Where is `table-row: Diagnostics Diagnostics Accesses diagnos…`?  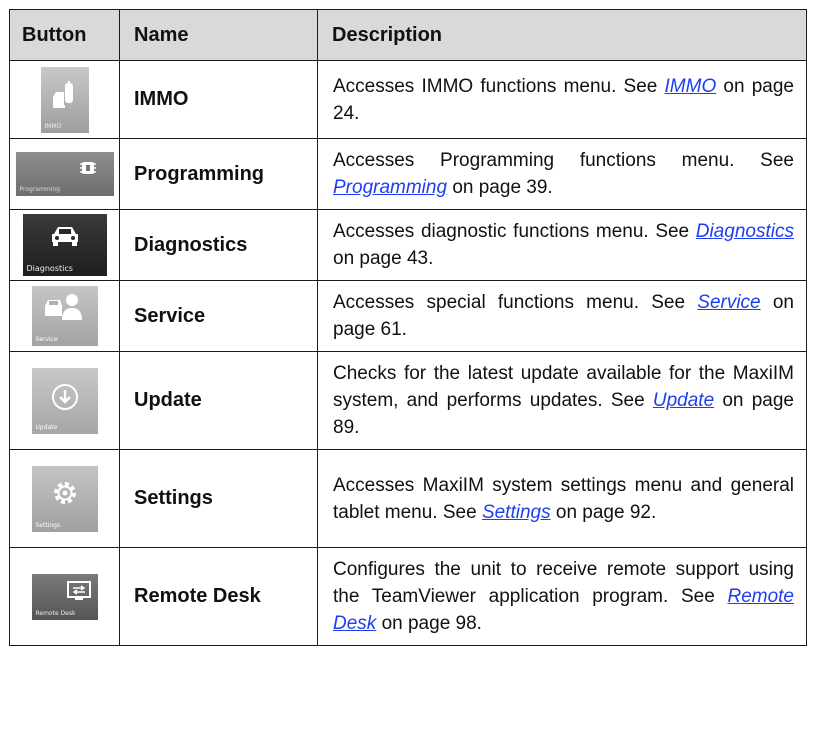 table-row: Diagnostics Diagnostics Accesses diagnos… is located at coordinates (408, 245).